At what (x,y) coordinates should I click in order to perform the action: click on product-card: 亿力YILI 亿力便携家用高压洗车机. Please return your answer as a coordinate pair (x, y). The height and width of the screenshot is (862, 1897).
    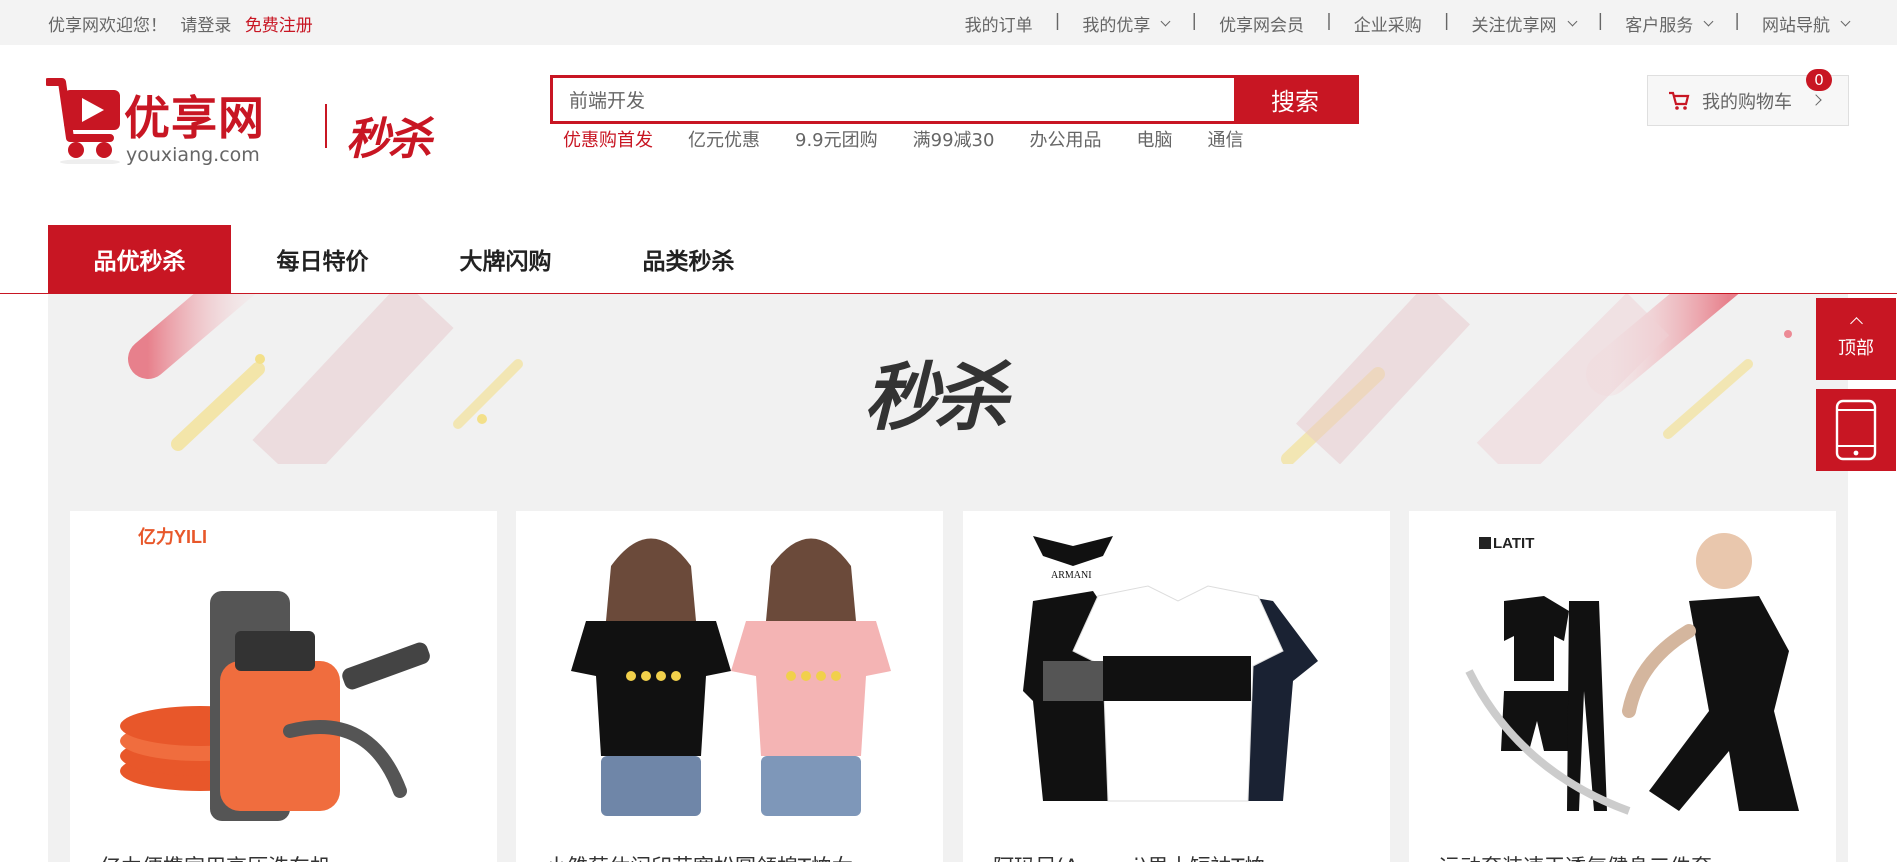
    Looking at the image, I should click on (283, 686).